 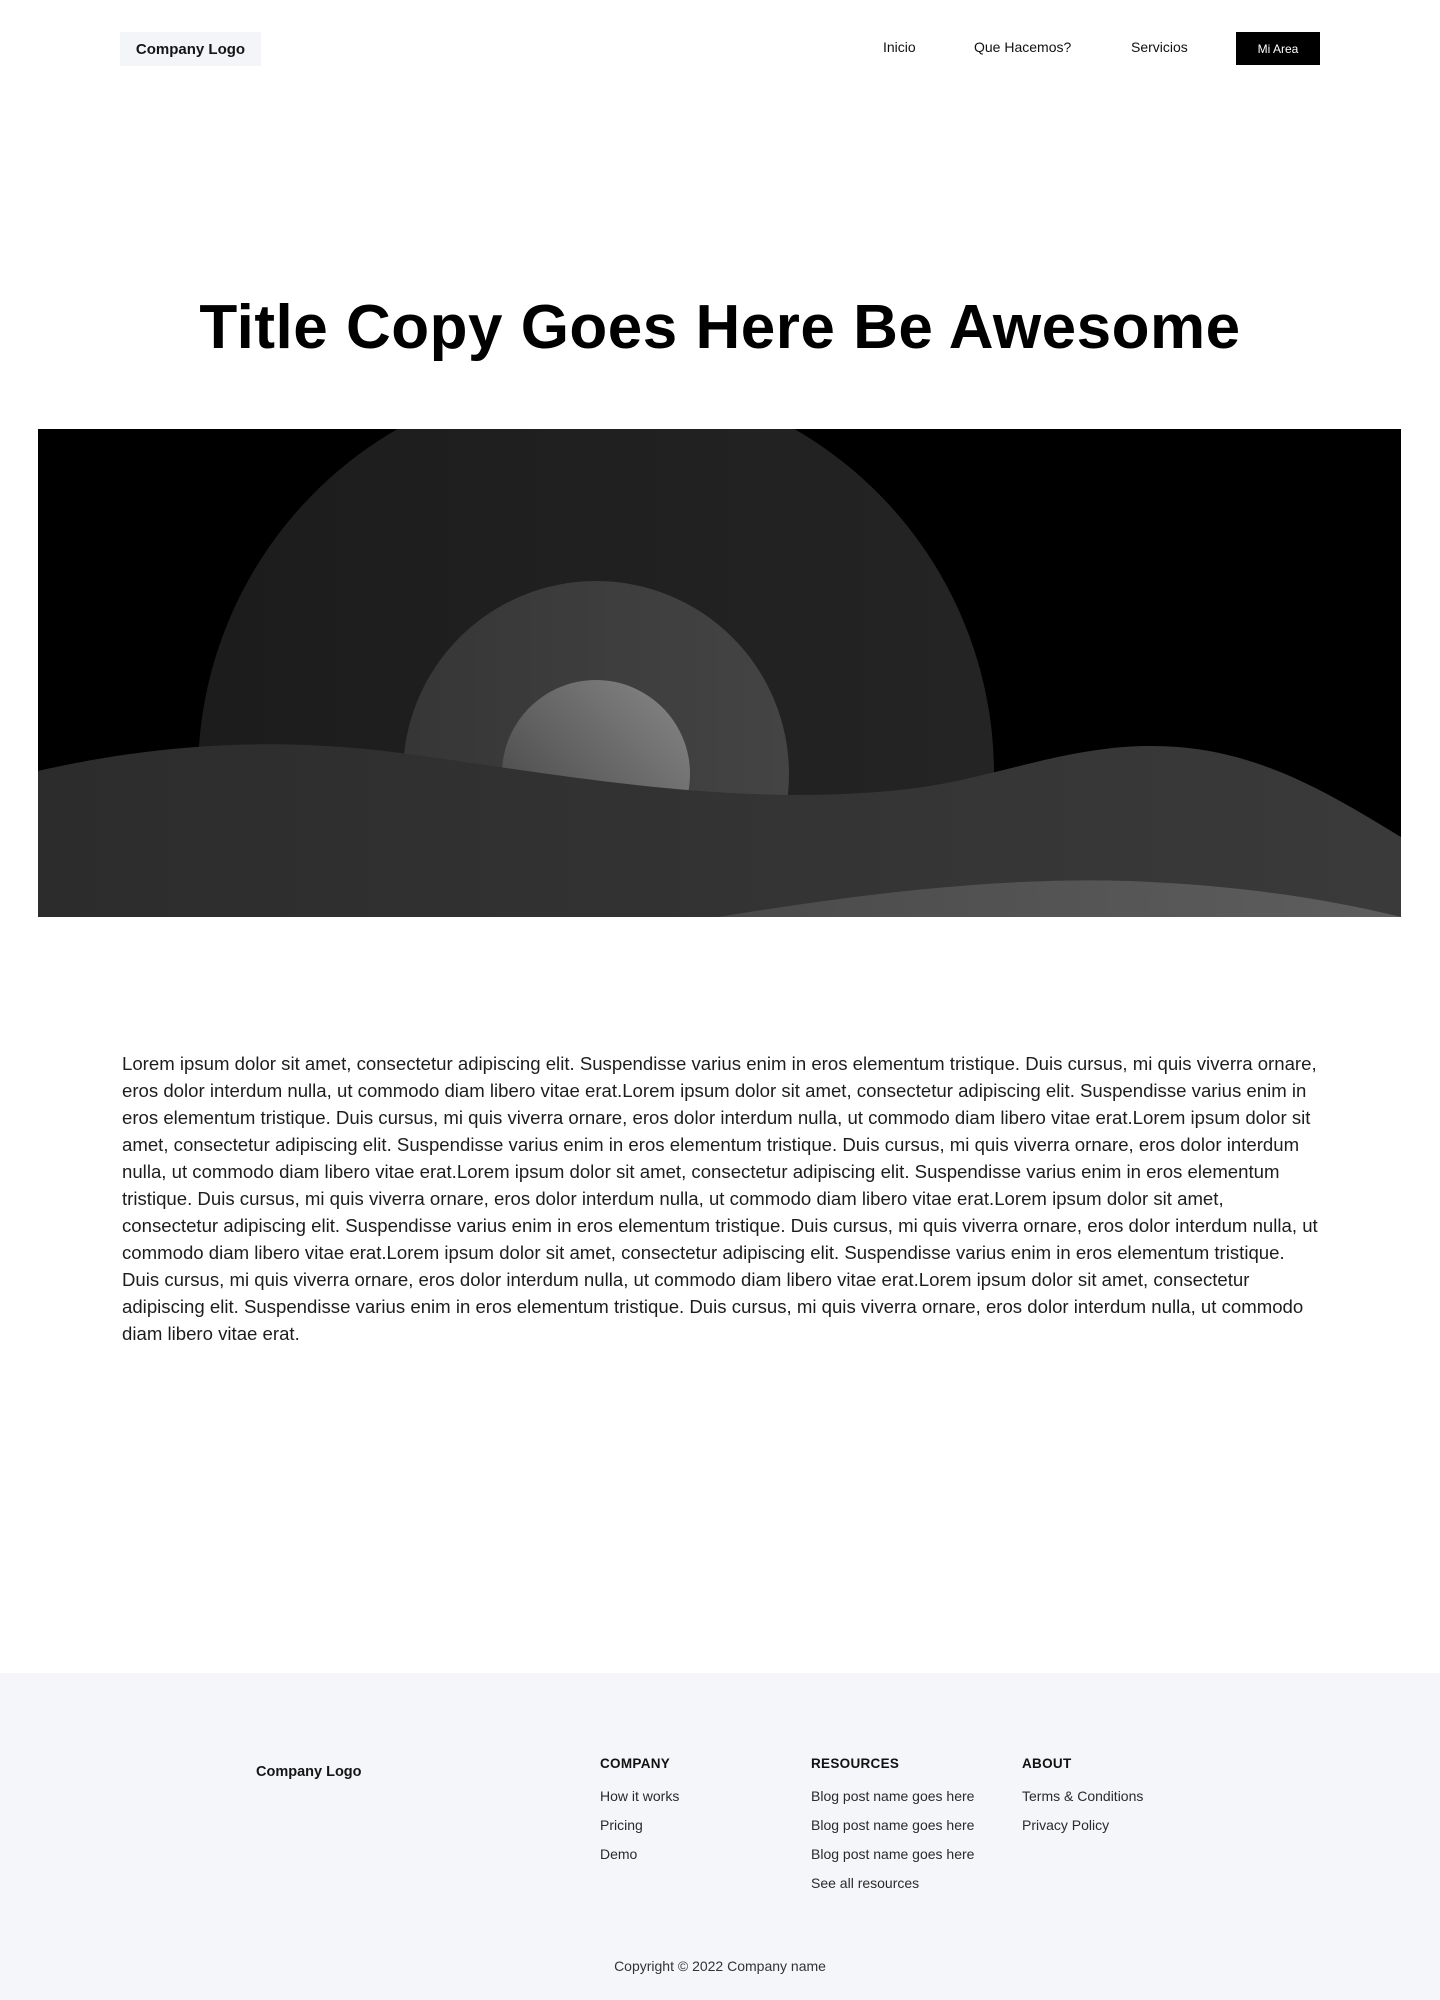 I want to click on nav-link-servicios: Servicios, so click(x=1159, y=47).